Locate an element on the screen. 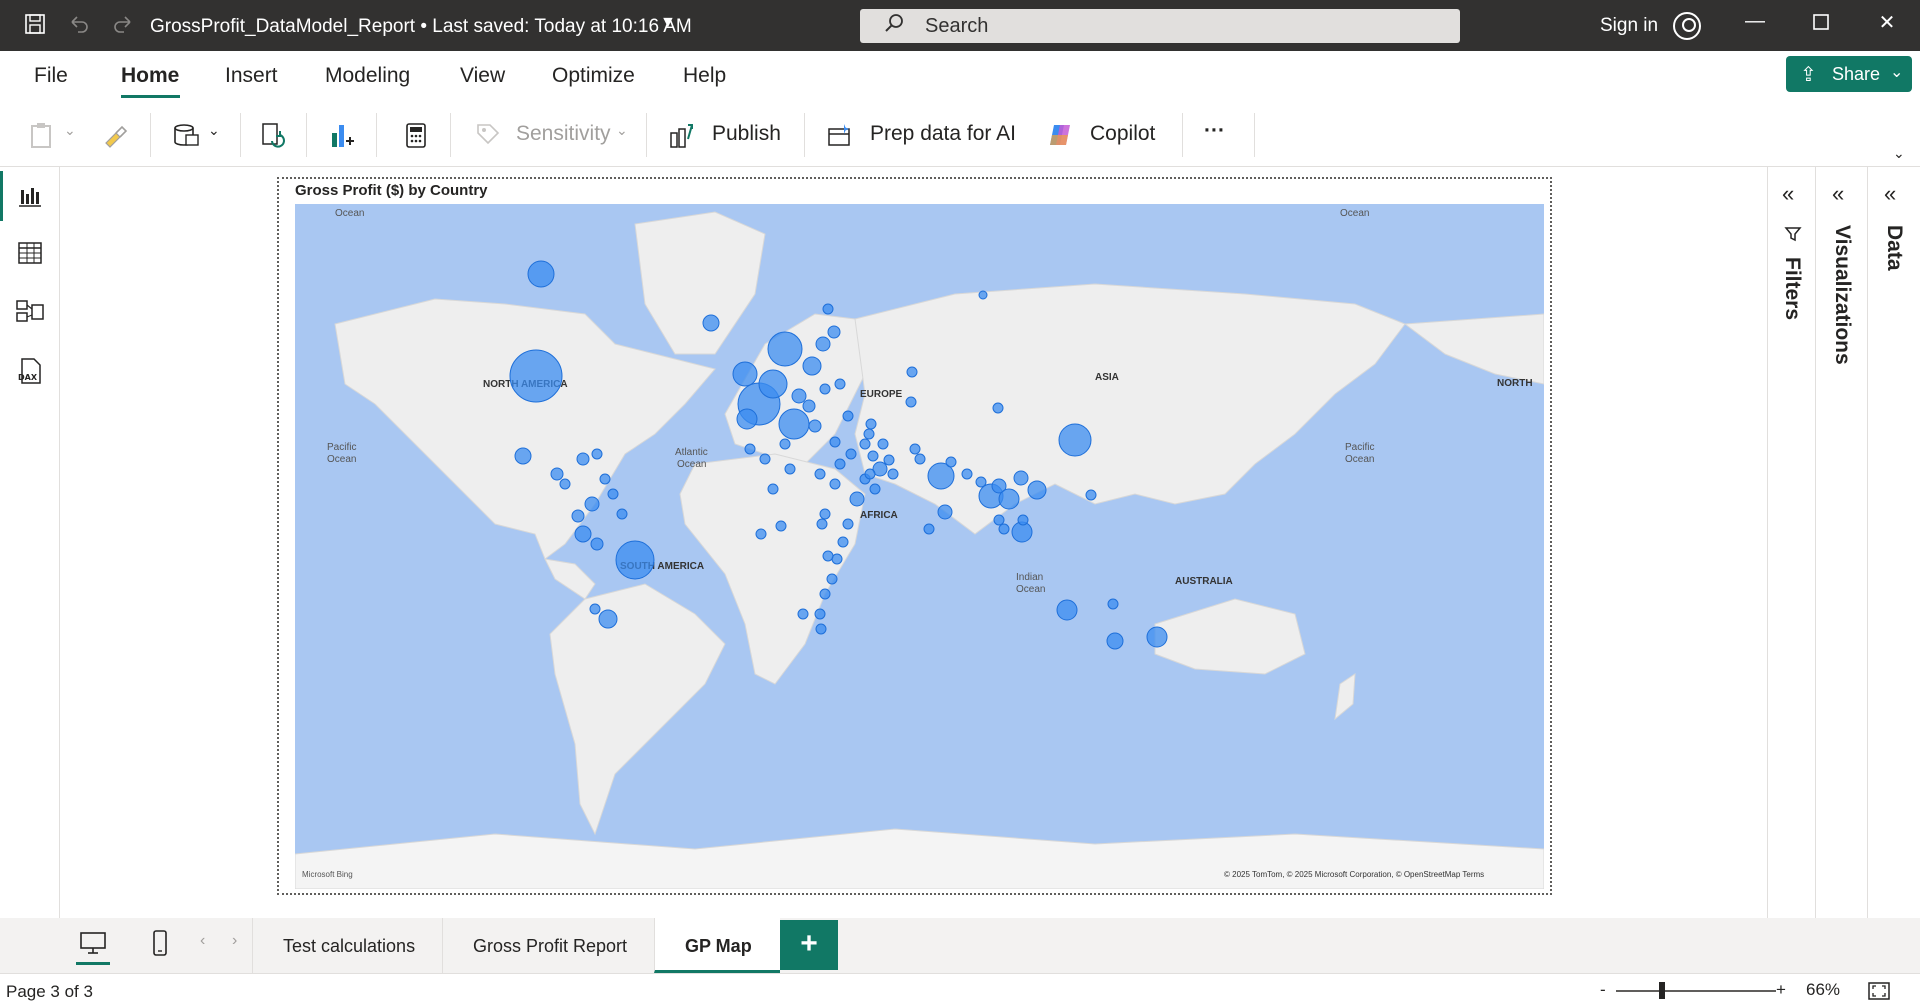 The height and width of the screenshot is (1008, 1920). paste-button: ⌄ is located at coordinates (55, 134).